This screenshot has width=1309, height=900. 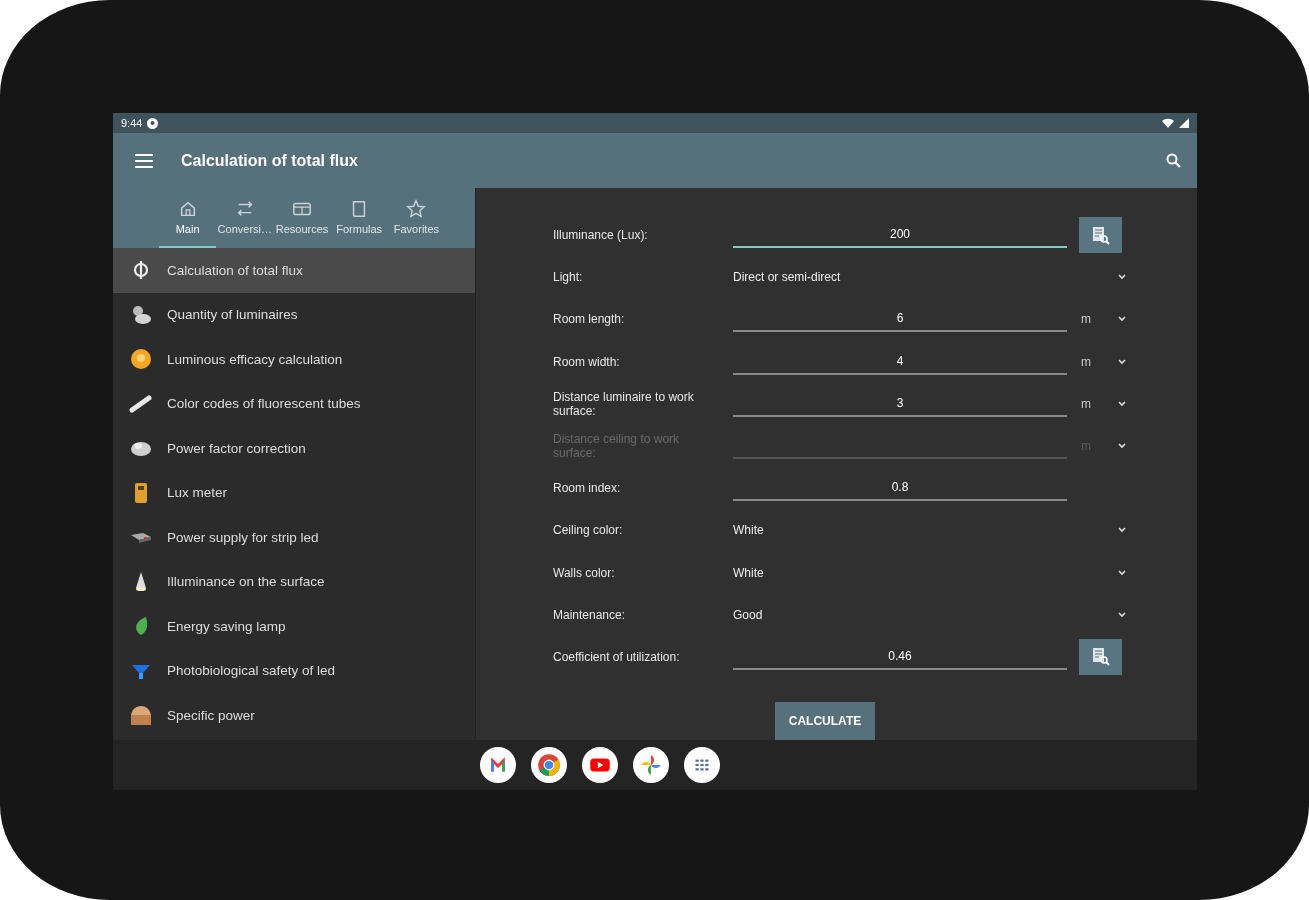 I want to click on menu-item: Power factor correction, so click(x=294, y=448).